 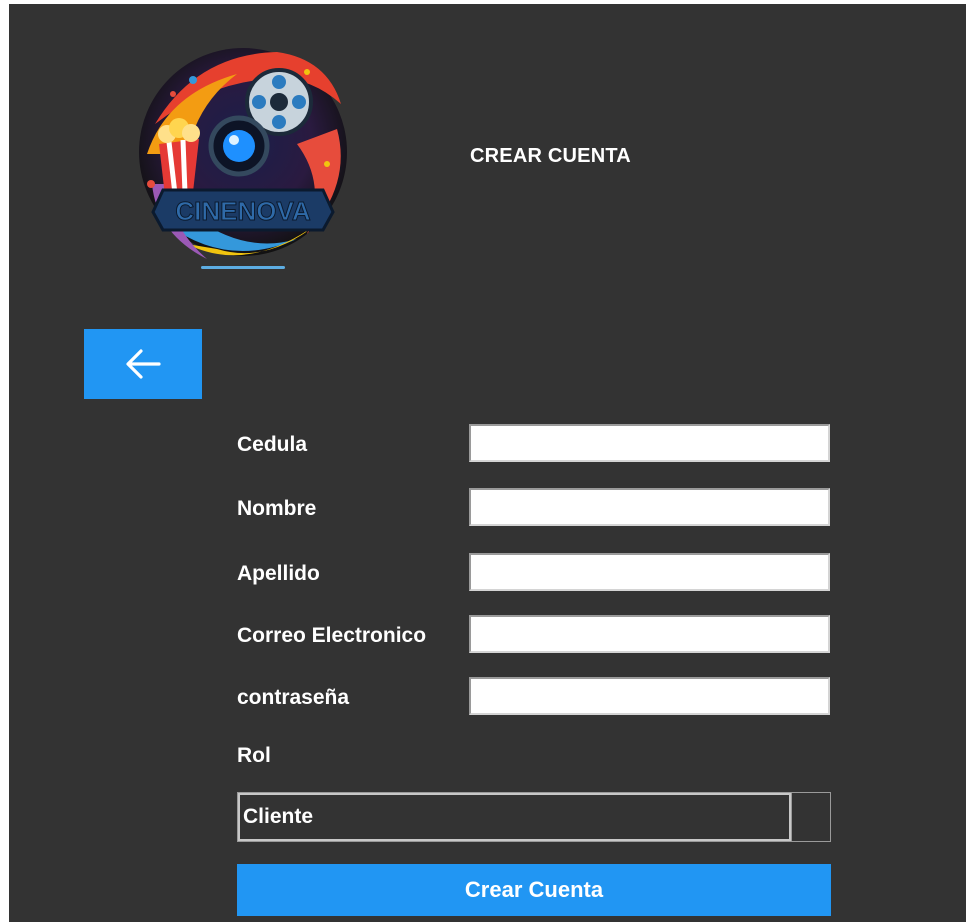 What do you see at coordinates (514, 817) in the screenshot?
I see `role-selected-value: Cliente` at bounding box center [514, 817].